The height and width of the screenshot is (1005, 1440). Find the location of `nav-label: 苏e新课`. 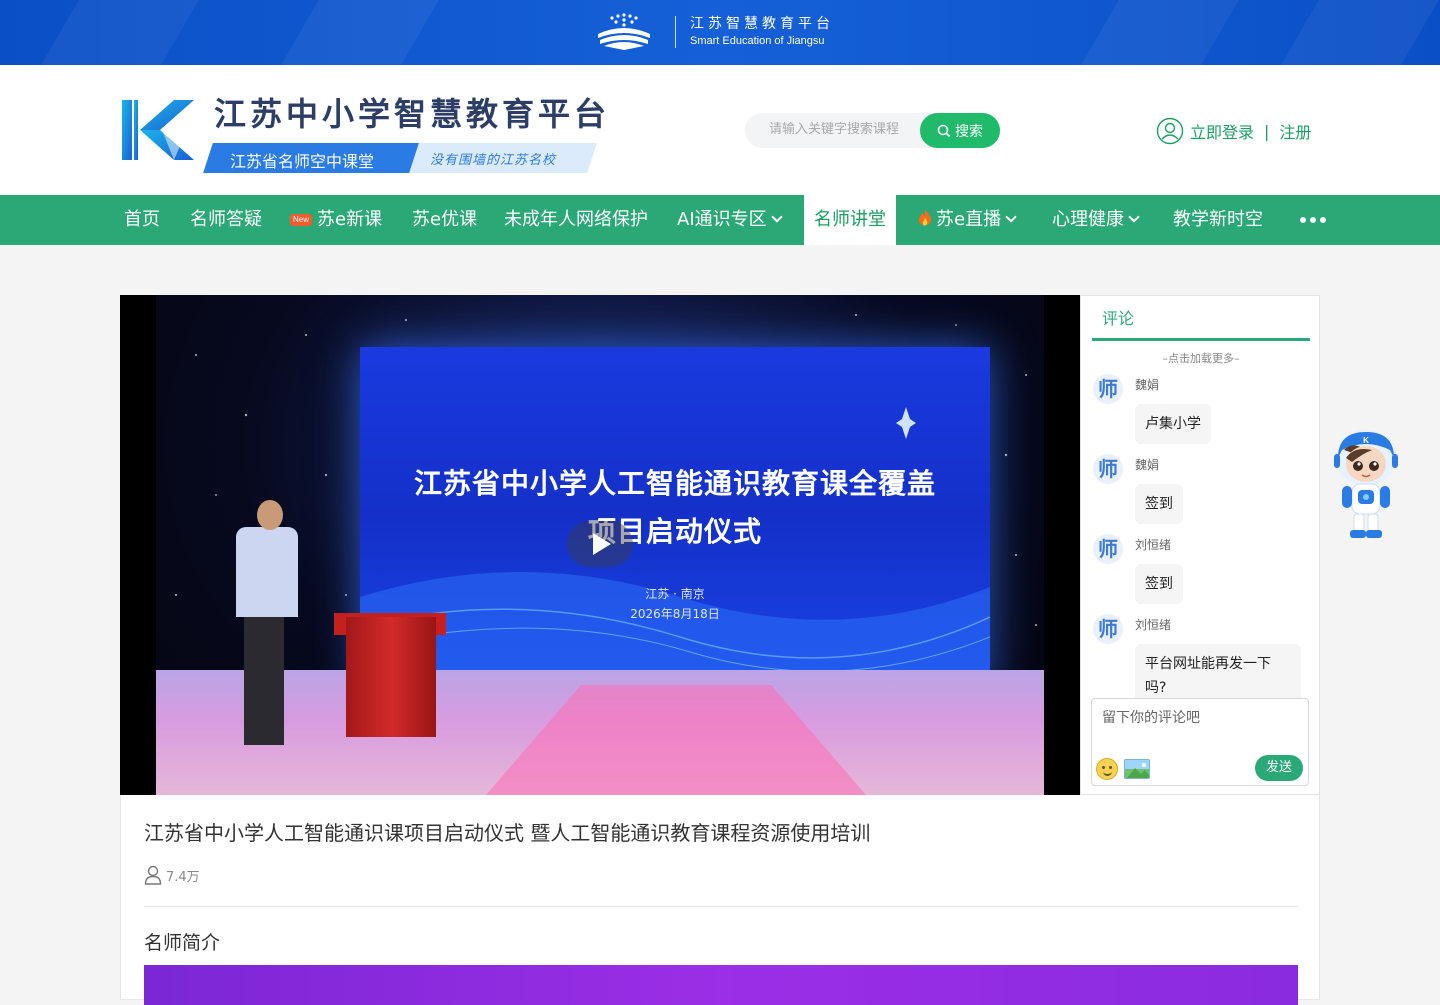

nav-label: 苏e新课 is located at coordinates (350, 219).